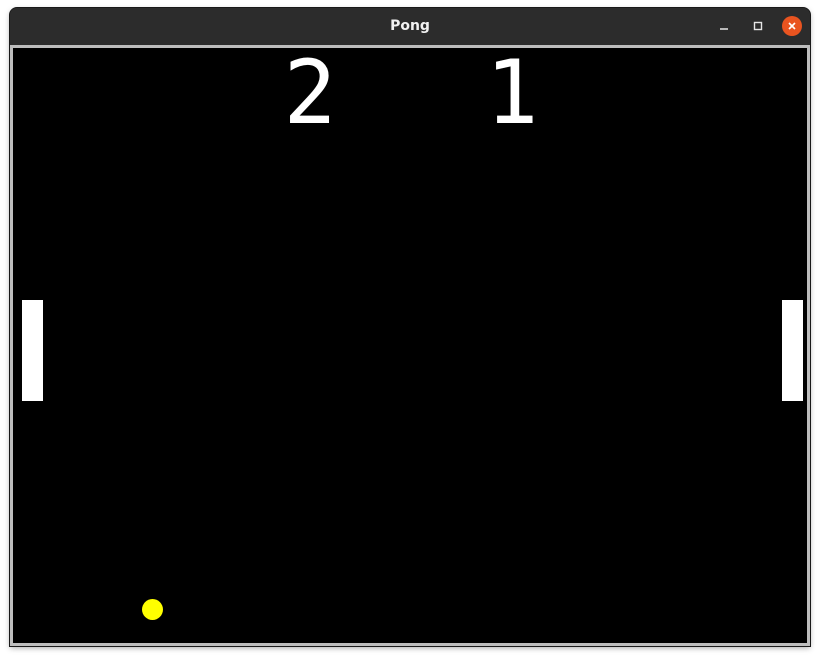 This screenshot has width=820, height=655. I want to click on minimize-icon, so click(724, 29).